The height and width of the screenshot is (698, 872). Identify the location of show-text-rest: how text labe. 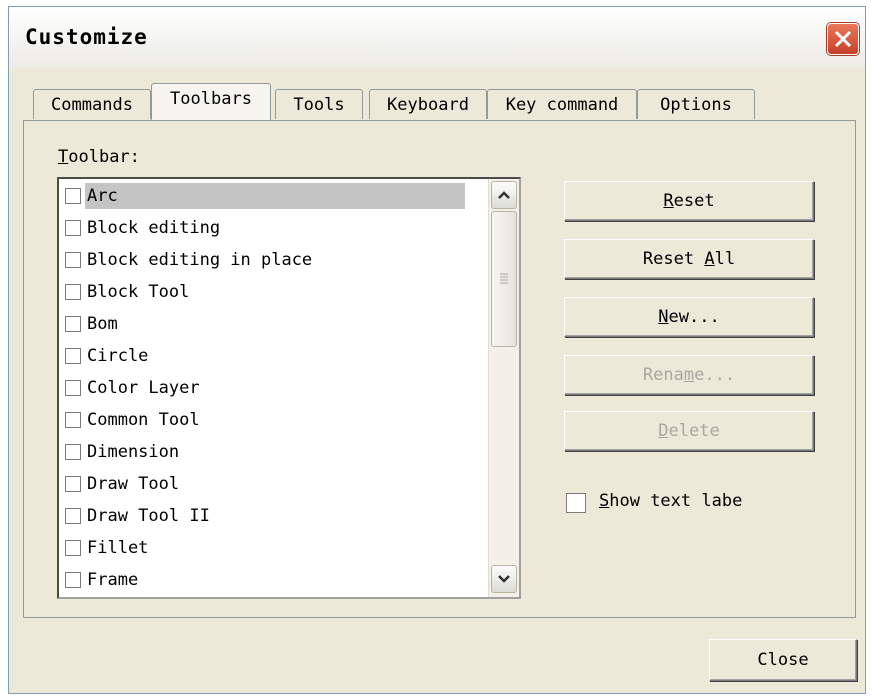
(676, 501).